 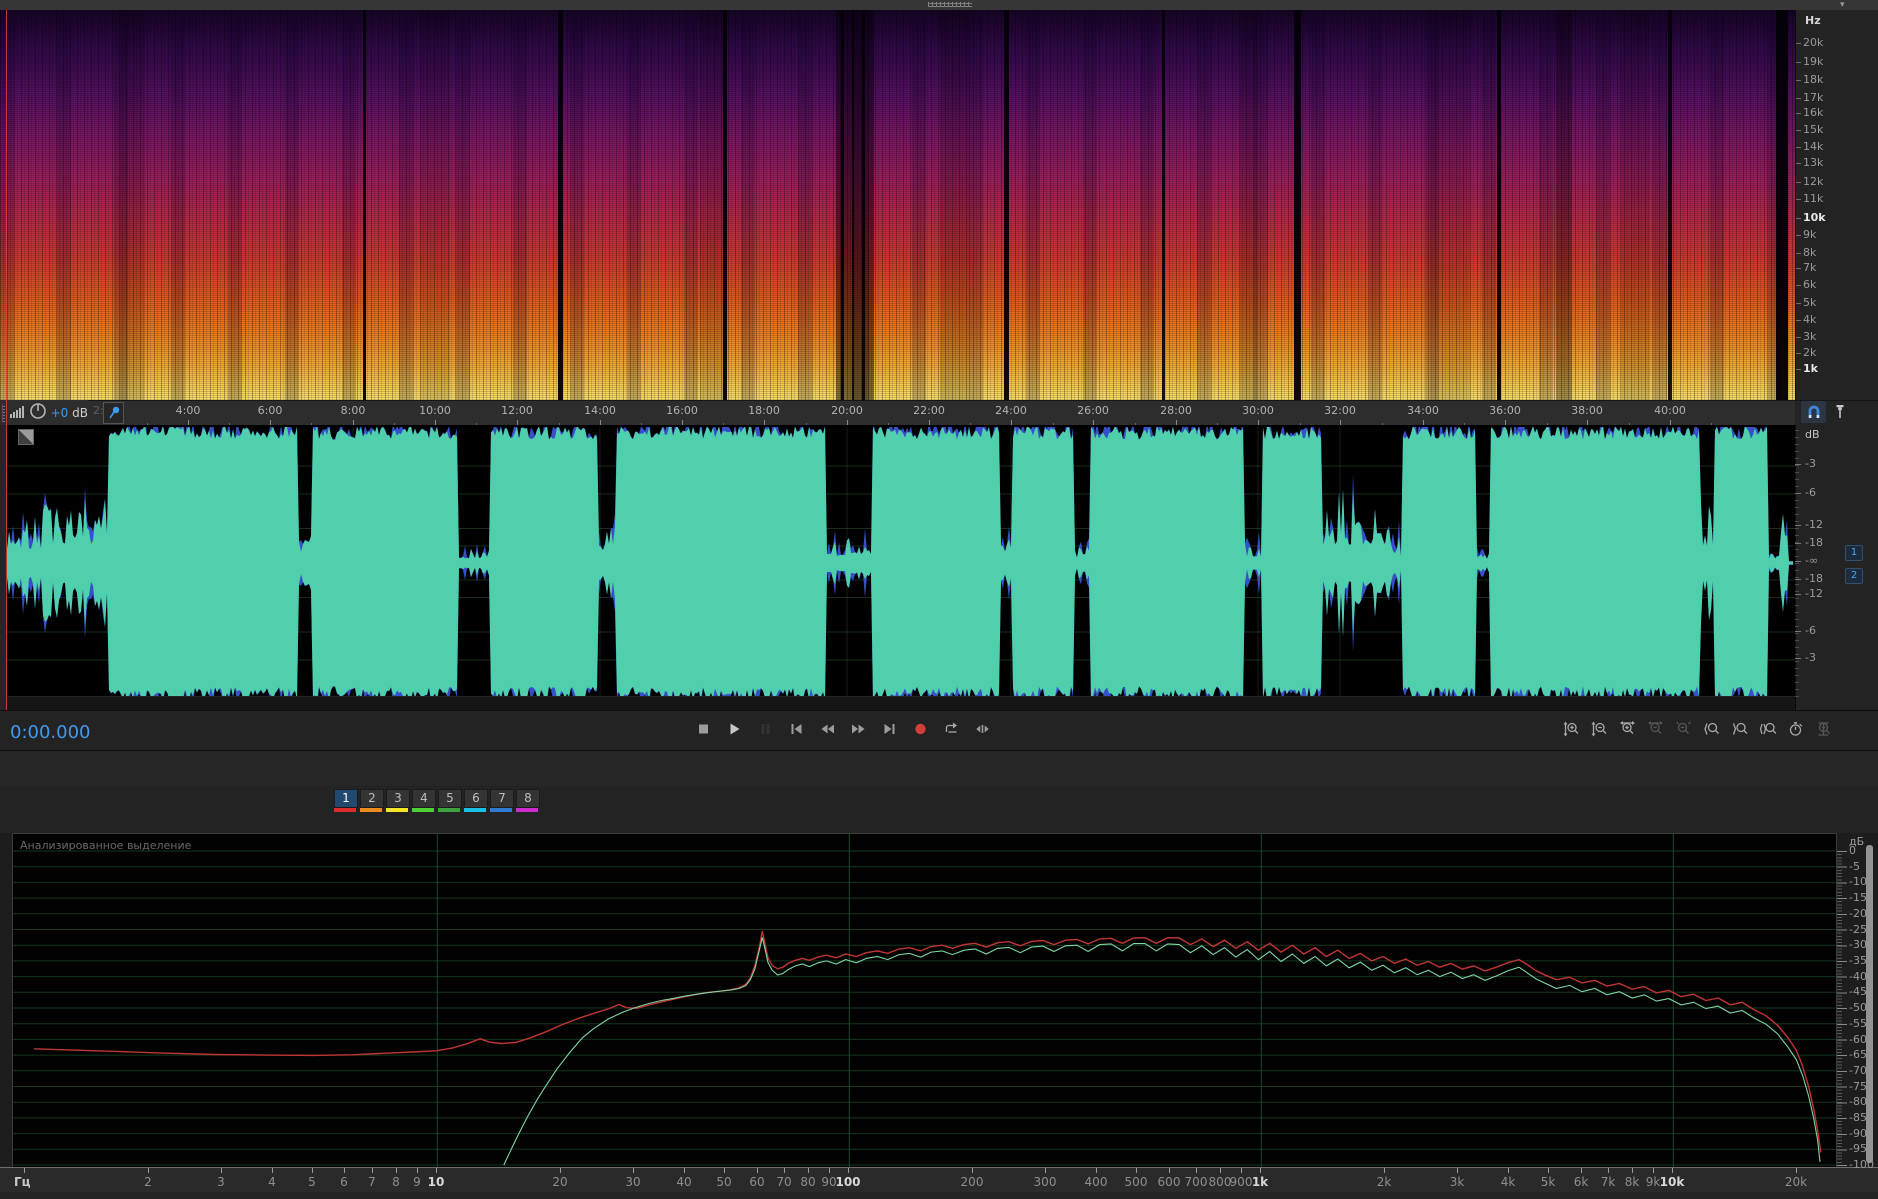 I want to click on zoom-out-horizontal-button, so click(x=1655, y=729).